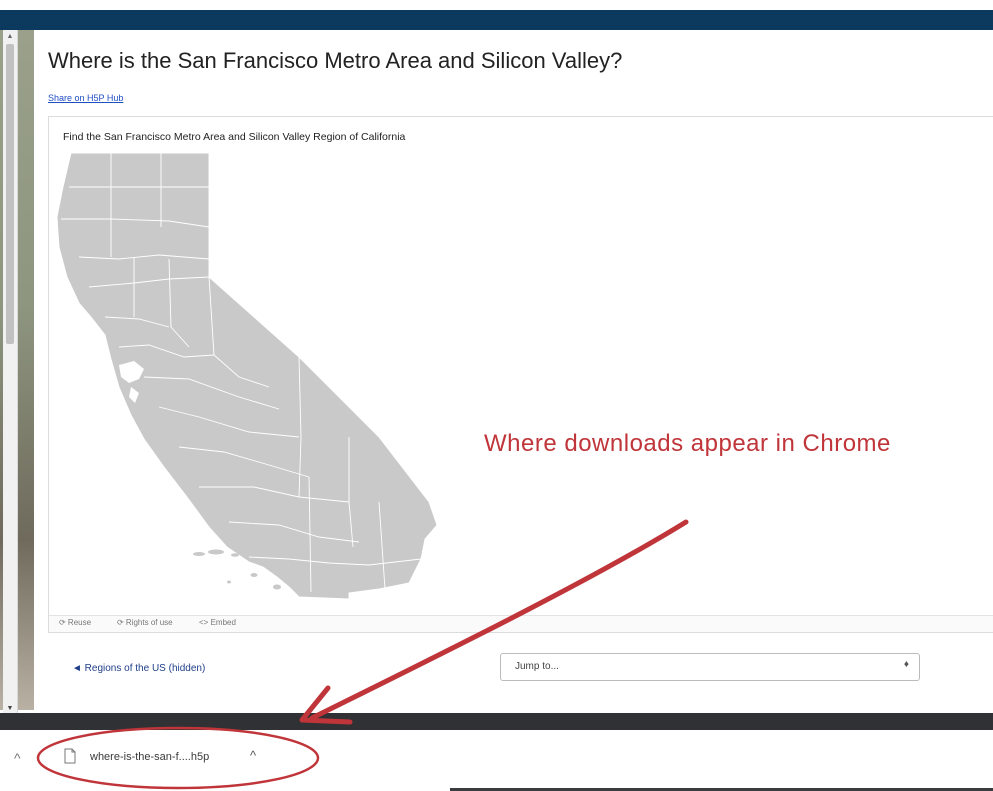 The height and width of the screenshot is (791, 993). What do you see at coordinates (85, 98) in the screenshot?
I see `share-on-h5p-hub-link: Share on H5P Hub` at bounding box center [85, 98].